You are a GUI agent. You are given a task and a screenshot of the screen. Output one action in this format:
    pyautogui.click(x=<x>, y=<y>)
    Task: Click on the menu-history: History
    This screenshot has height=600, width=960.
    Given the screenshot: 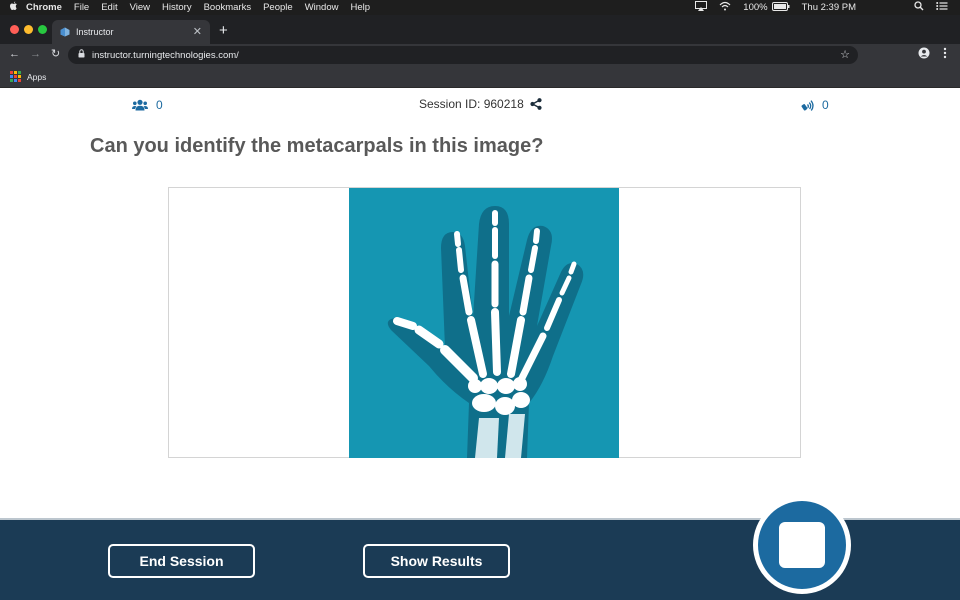 What is the action you would take?
    pyautogui.click(x=177, y=7)
    